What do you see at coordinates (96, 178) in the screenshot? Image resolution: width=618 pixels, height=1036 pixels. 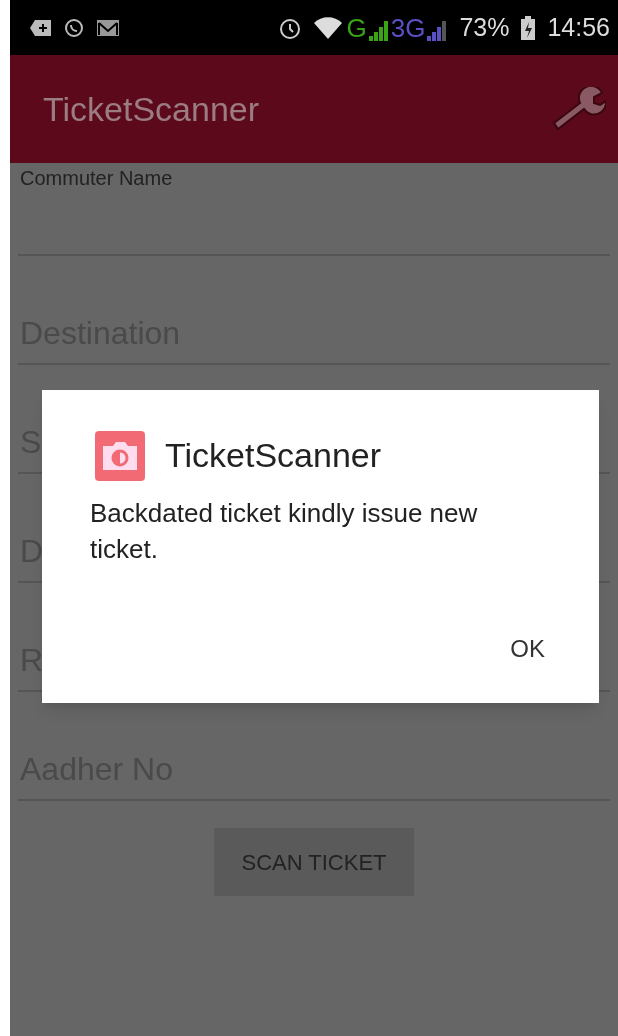 I see `field-label: Commuter Name` at bounding box center [96, 178].